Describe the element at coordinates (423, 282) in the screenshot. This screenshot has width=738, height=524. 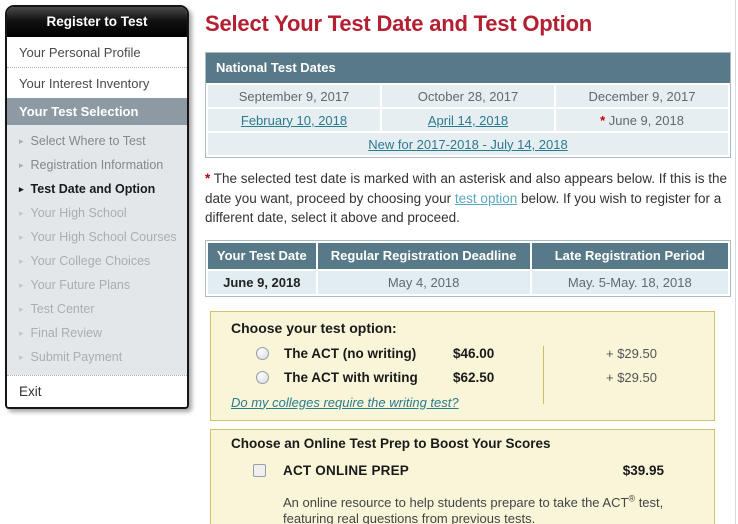
I see `cell-regular-deadline: May 4, 2018` at that location.